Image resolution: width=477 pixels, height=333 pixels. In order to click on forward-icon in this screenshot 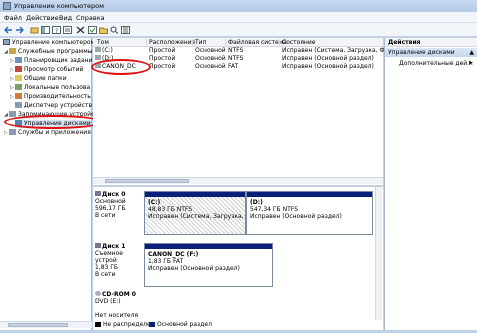, I will do `click(19, 30)`.